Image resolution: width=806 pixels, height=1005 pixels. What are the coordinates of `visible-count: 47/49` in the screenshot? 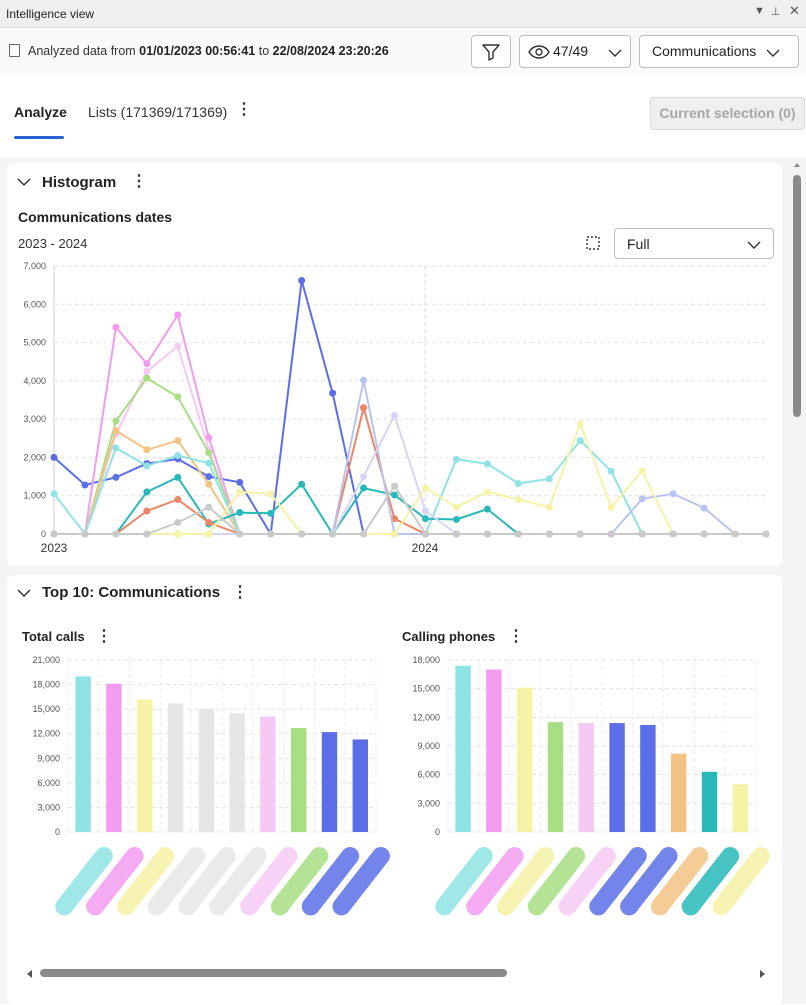 It's located at (571, 51).